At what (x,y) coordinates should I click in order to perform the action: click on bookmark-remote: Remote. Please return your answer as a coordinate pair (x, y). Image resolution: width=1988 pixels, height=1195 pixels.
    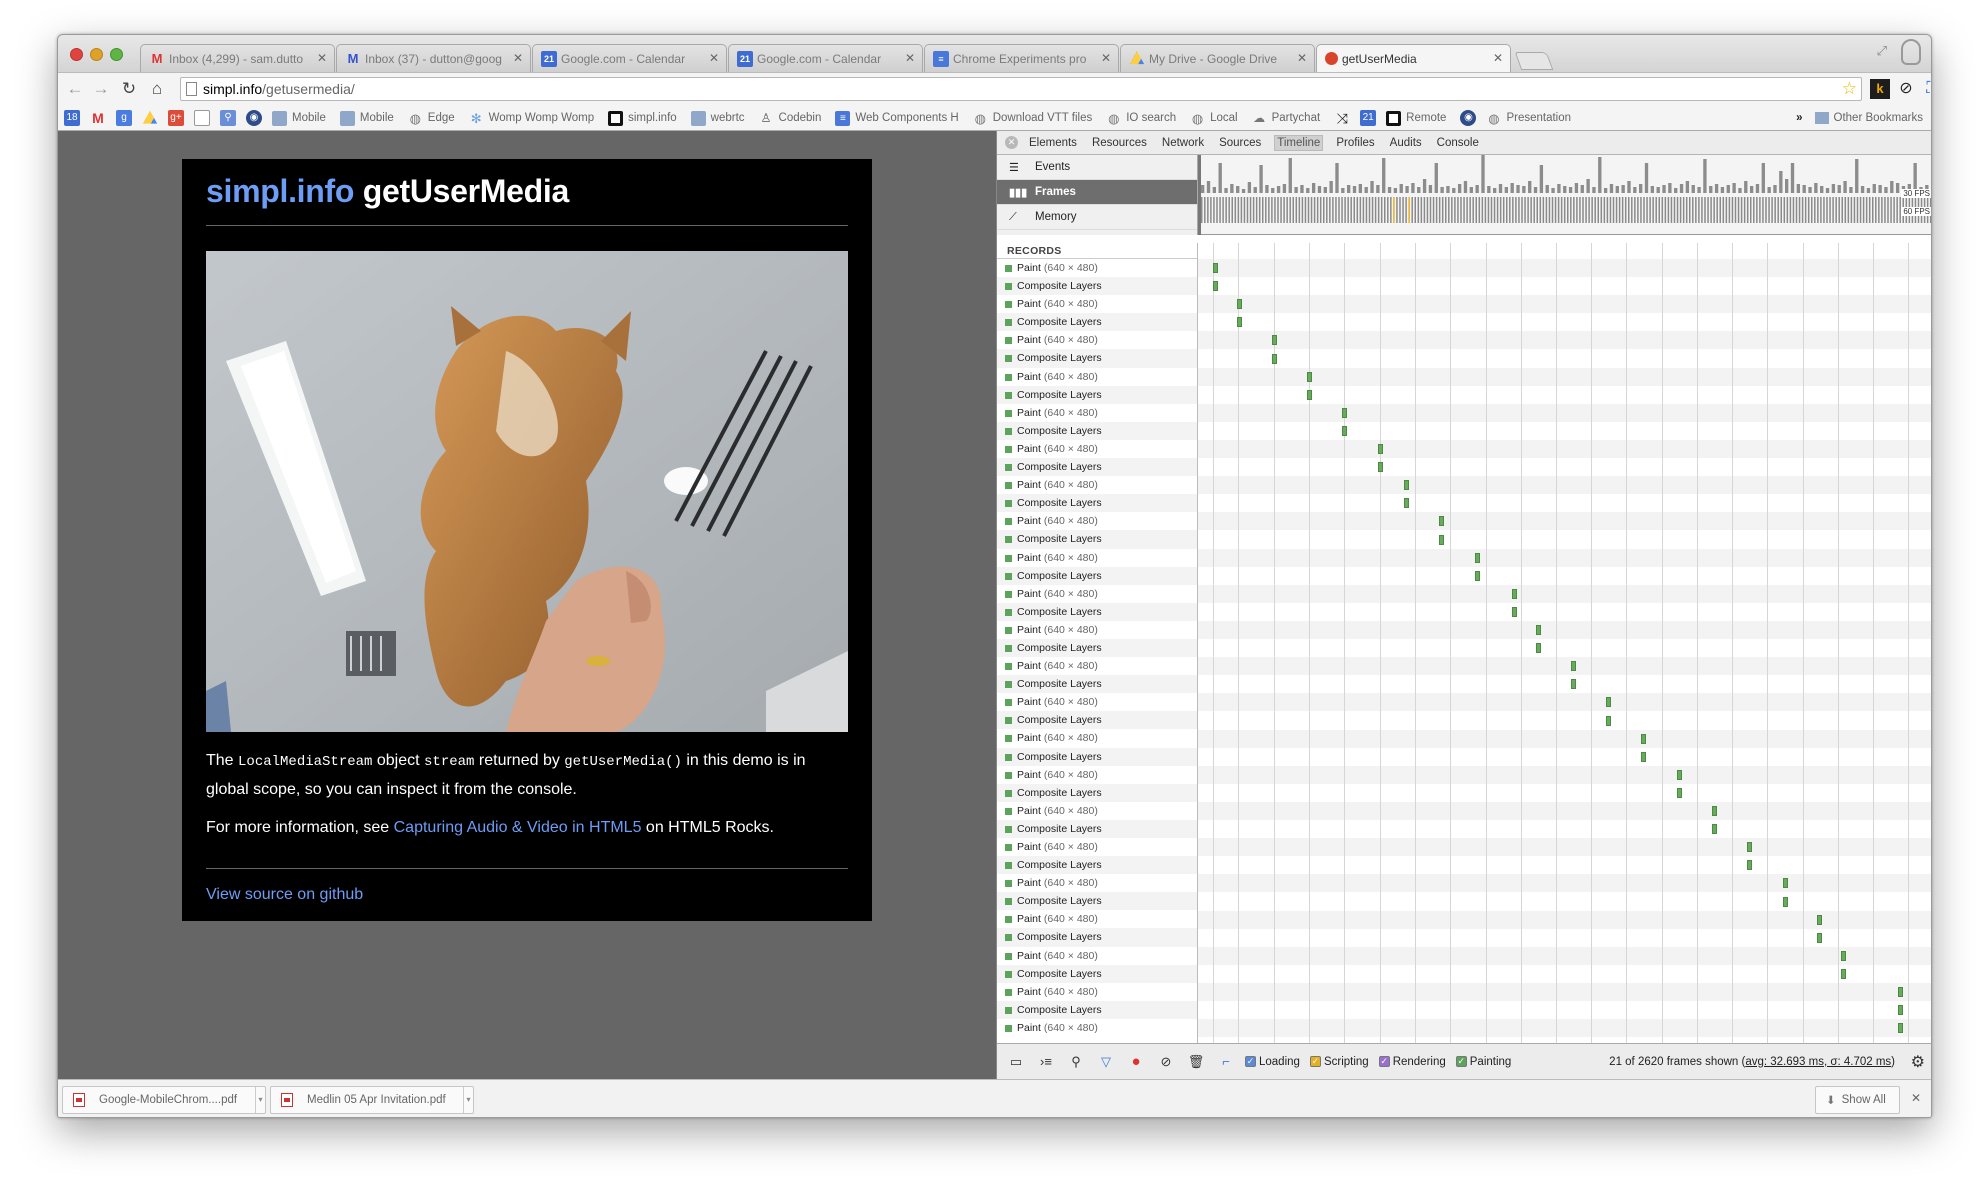
    Looking at the image, I should click on (1416, 118).